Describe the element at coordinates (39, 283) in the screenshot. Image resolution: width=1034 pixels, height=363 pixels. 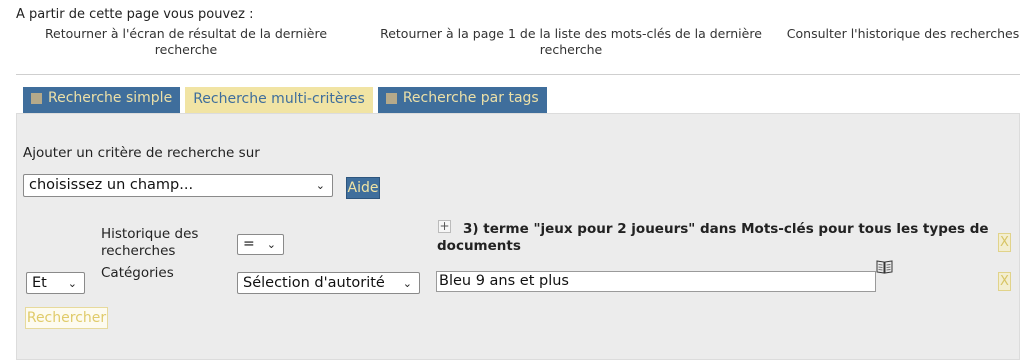
I see `connector-value: Et` at that location.